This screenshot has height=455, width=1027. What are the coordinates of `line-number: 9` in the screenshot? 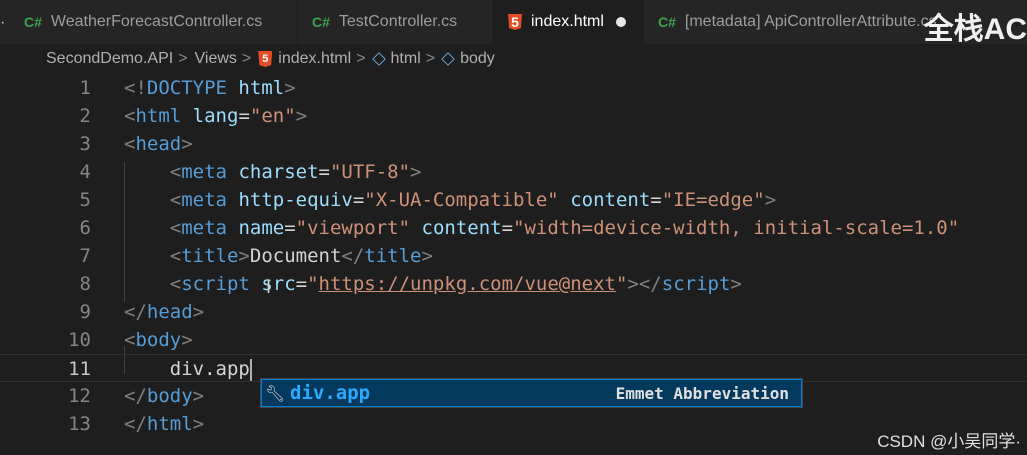 It's located at (85, 312).